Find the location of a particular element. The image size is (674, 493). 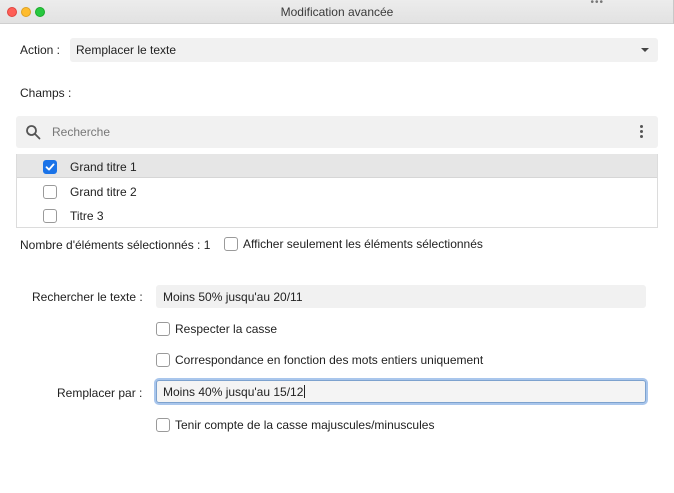

replace-label: Remplacer par : is located at coordinates (100, 393).